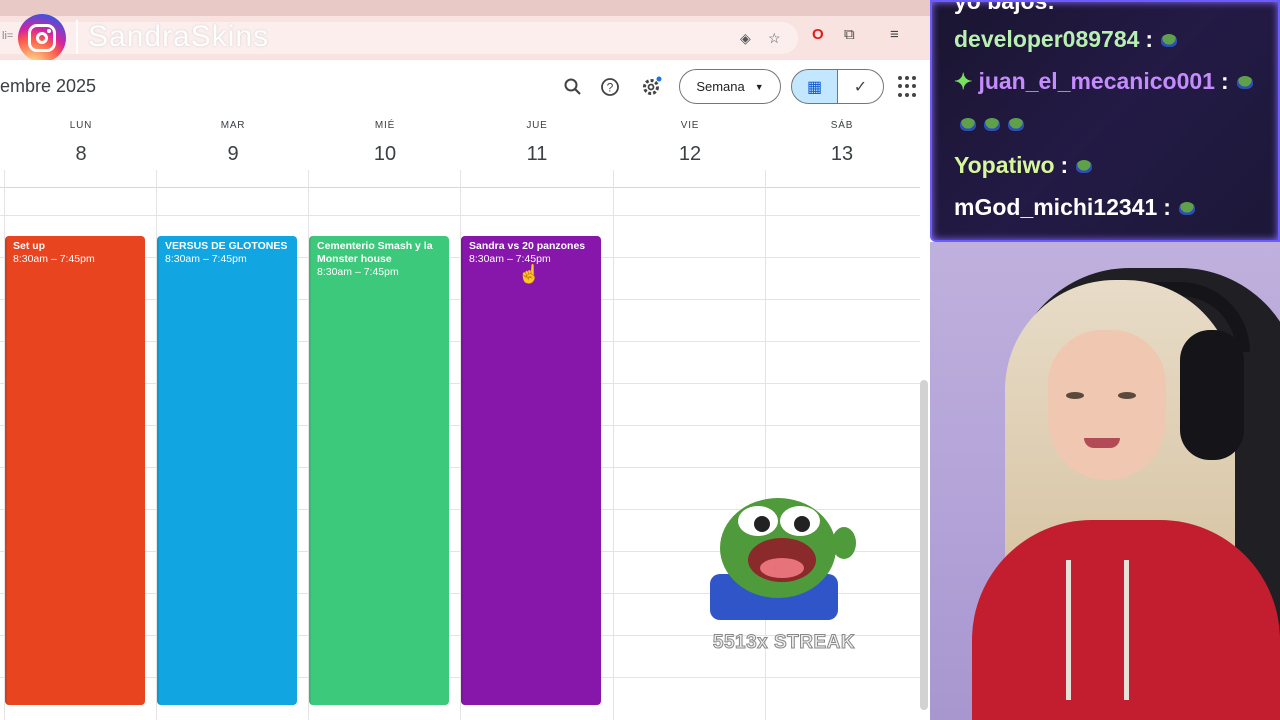 The width and height of the screenshot is (1280, 720). I want to click on media-icon: ≡, so click(894, 35).